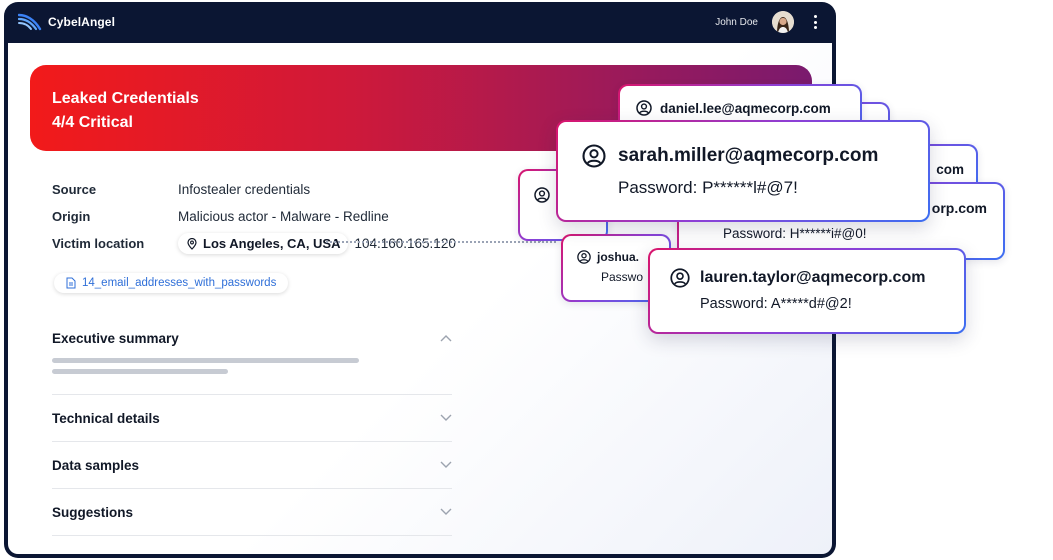 This screenshot has width=1053, height=560. Describe the element at coordinates (959, 208) in the screenshot. I see `credential-email: orp.com` at that location.